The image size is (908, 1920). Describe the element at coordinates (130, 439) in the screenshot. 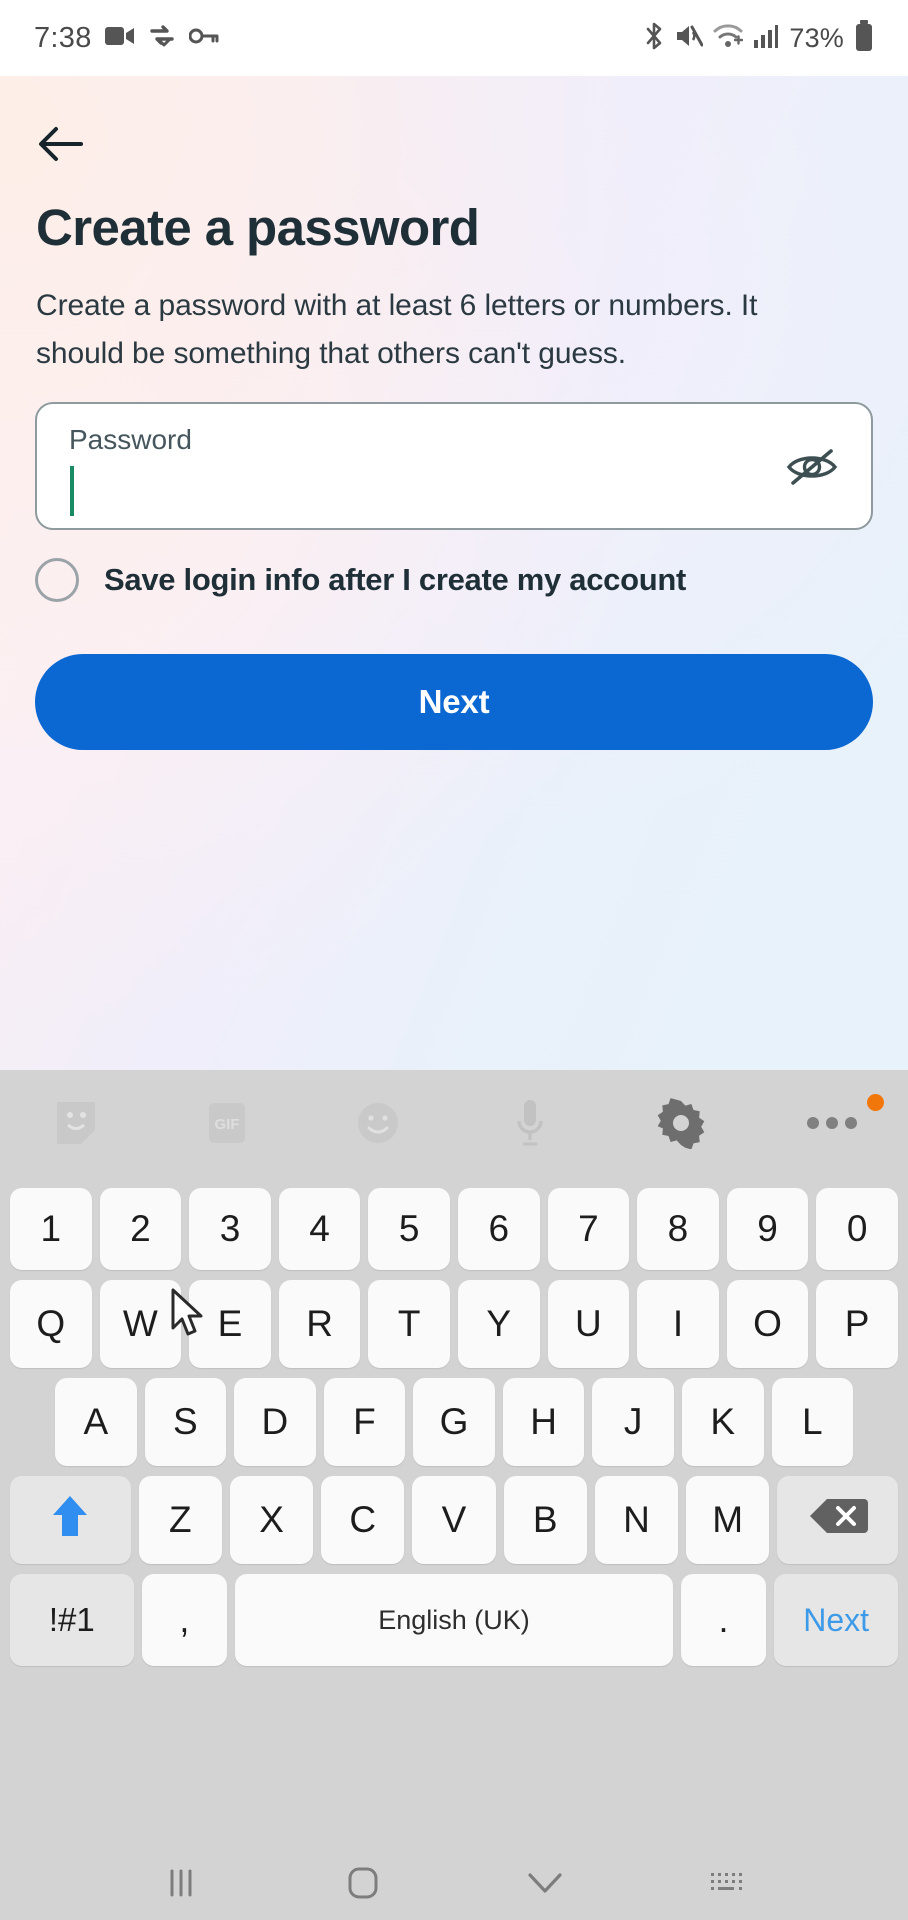

I see `password-field-label: Password` at that location.